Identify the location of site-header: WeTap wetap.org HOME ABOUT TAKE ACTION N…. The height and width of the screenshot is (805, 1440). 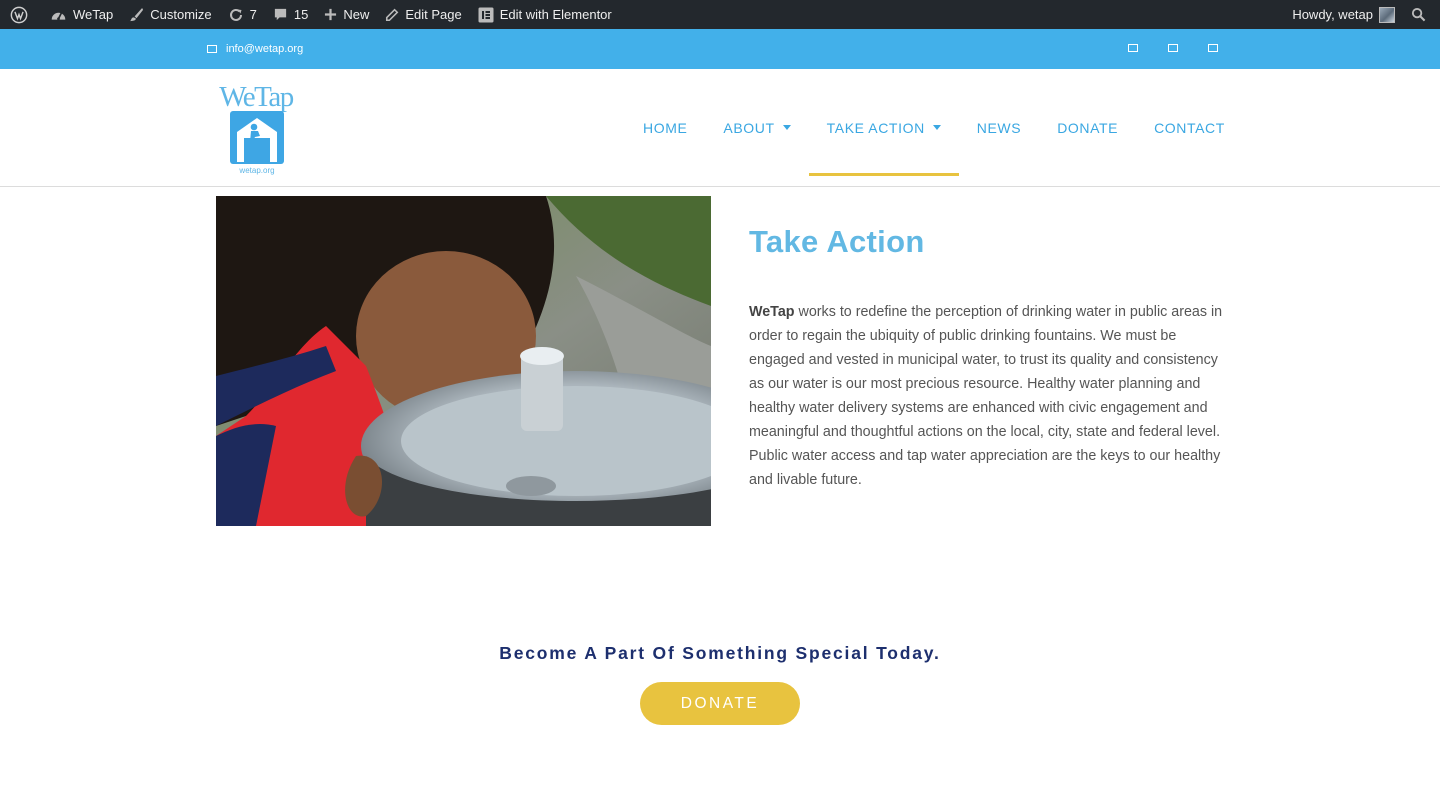
(720, 128).